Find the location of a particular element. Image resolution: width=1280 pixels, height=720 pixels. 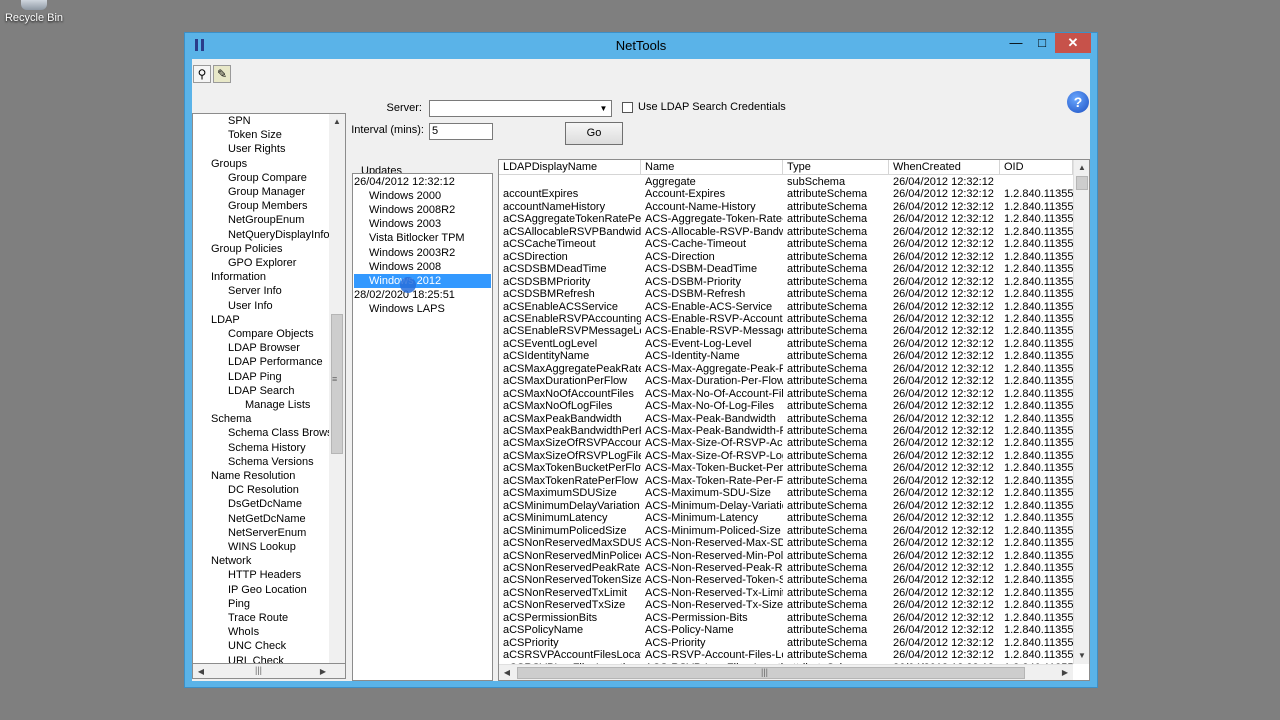

grid-horizontal-scrollbar: ◀ ||| ▶ is located at coordinates (786, 672).